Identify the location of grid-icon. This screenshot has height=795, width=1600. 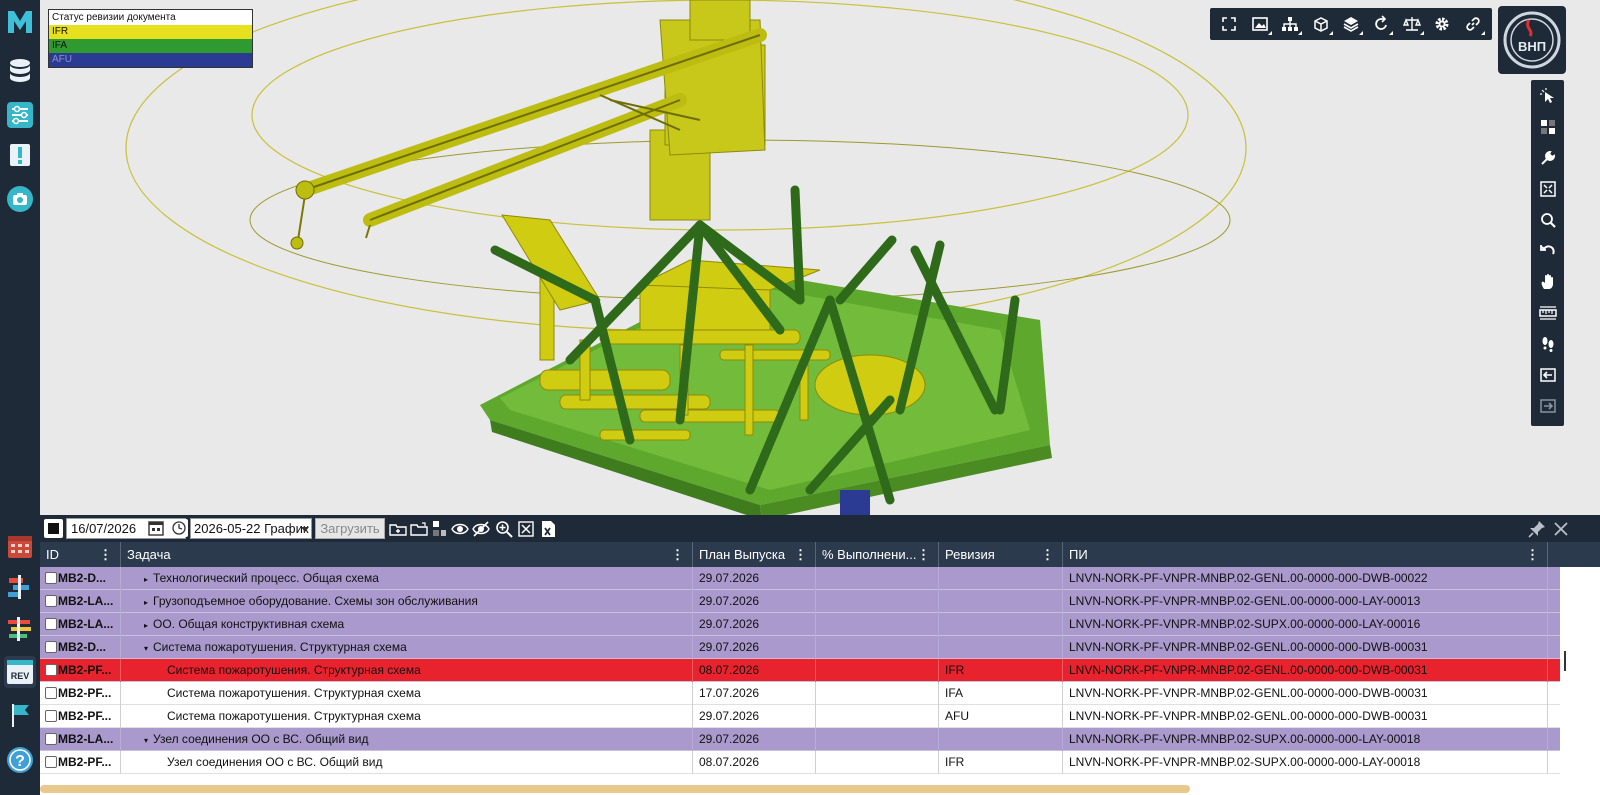
(1548, 127).